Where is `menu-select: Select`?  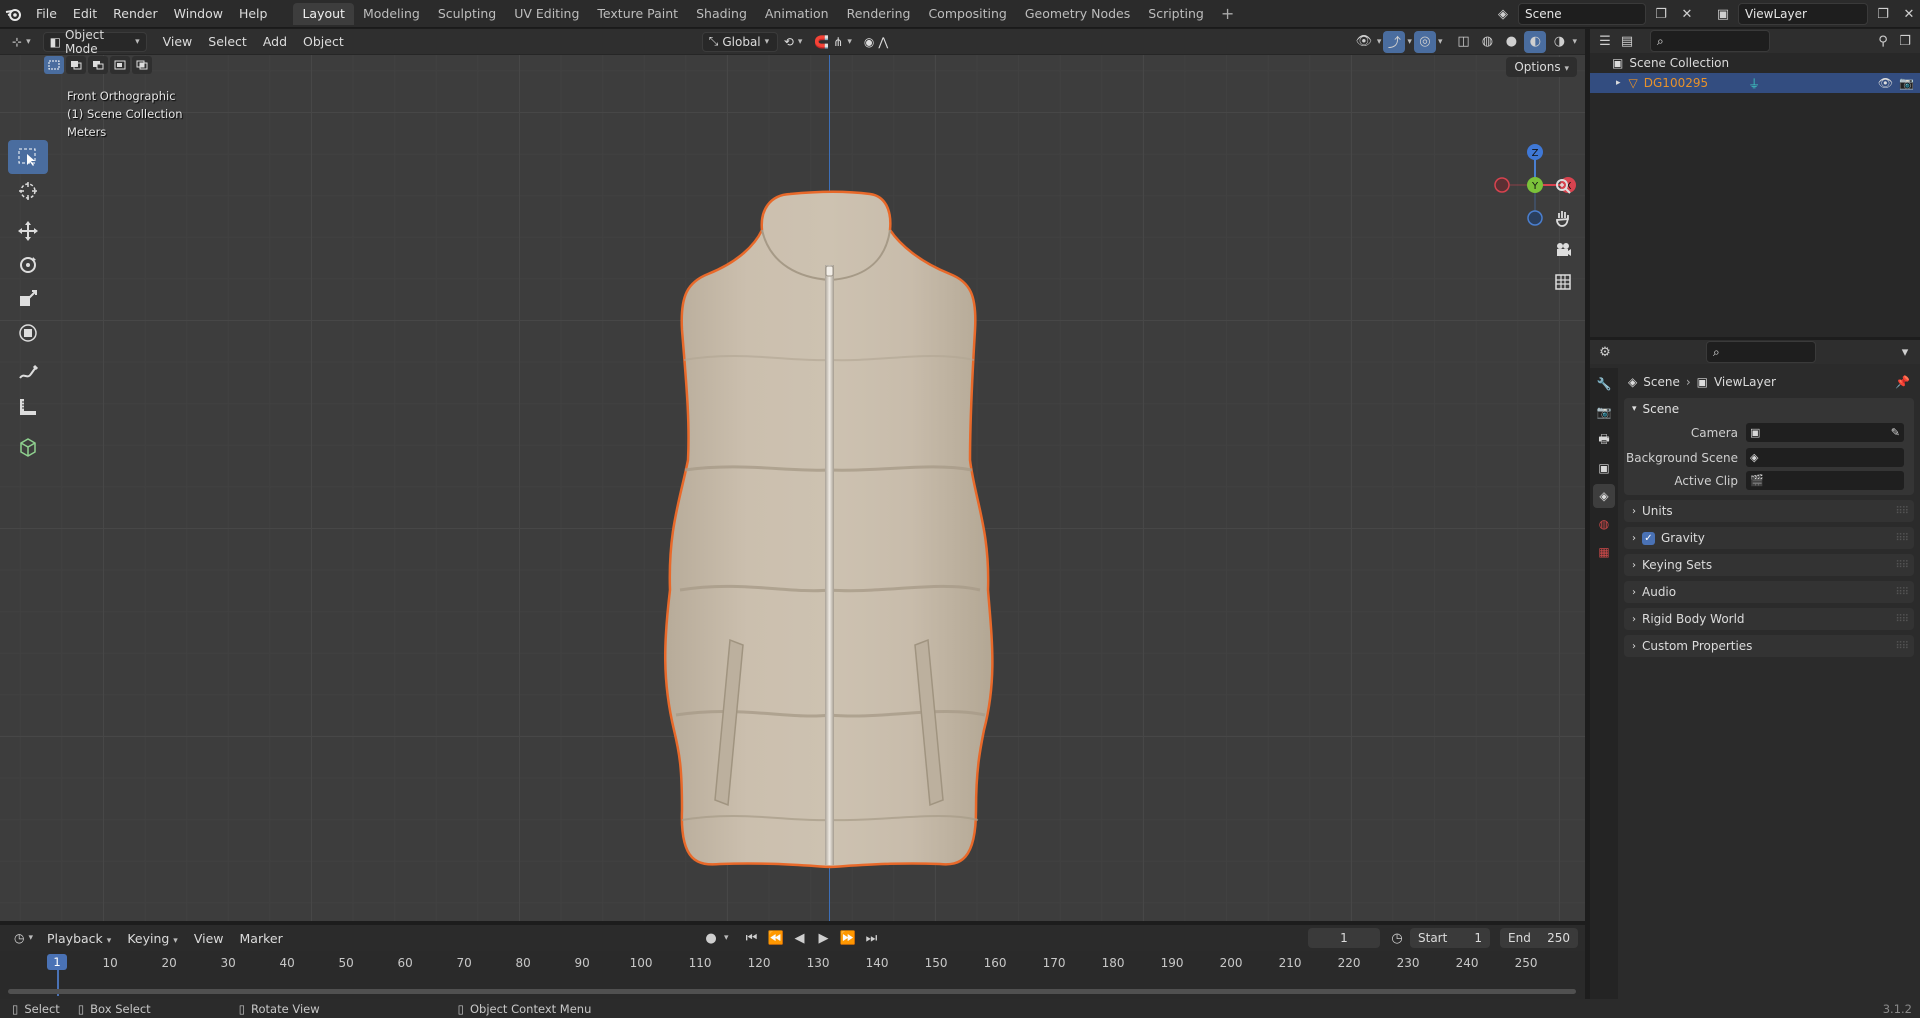 menu-select: Select is located at coordinates (227, 41).